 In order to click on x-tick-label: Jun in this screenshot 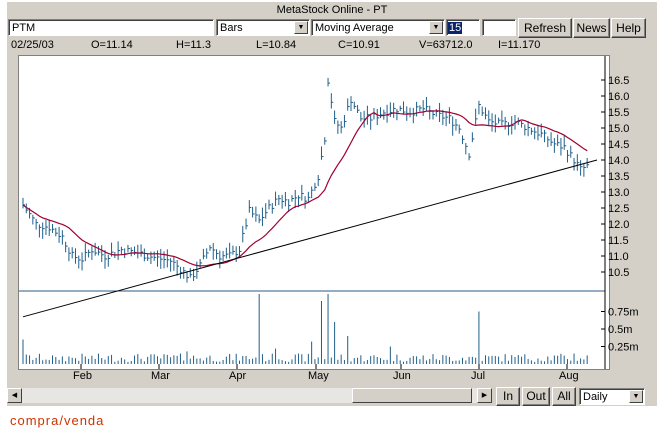, I will do `click(402, 376)`.